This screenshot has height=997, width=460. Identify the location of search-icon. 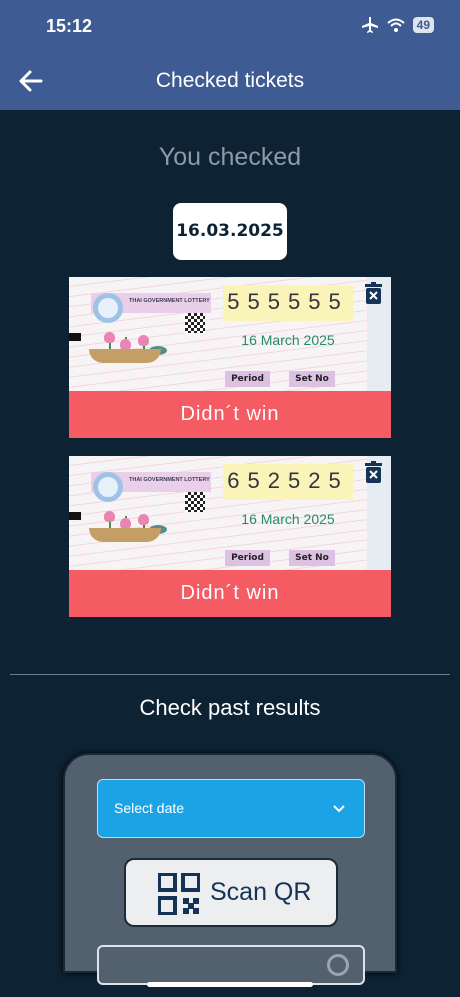
(338, 965).